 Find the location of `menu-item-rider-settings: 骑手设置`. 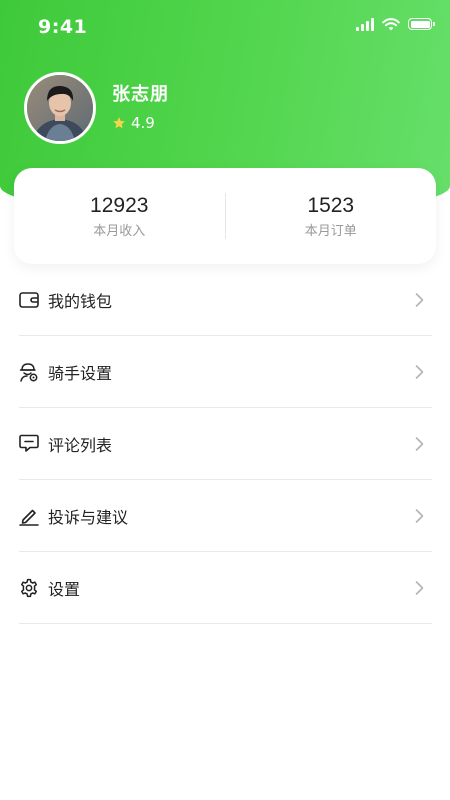

menu-item-rider-settings: 骑手设置 is located at coordinates (225, 372).